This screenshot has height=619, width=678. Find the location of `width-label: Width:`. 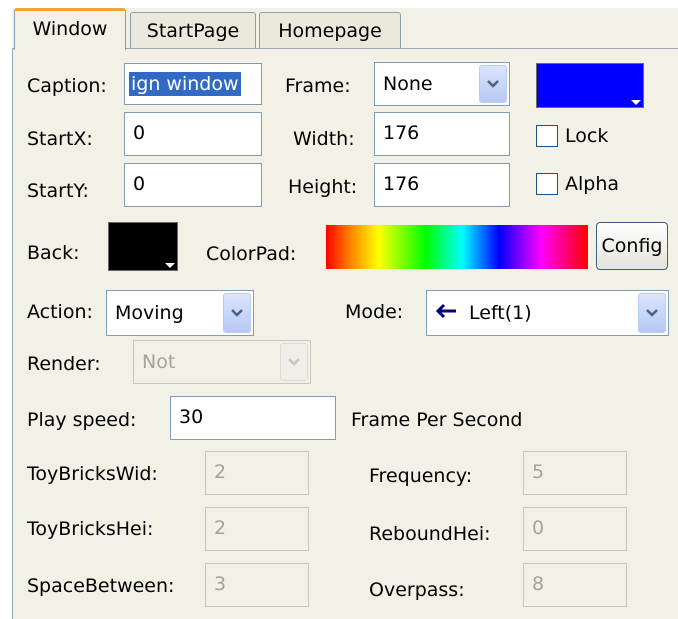

width-label: Width: is located at coordinates (324, 139).